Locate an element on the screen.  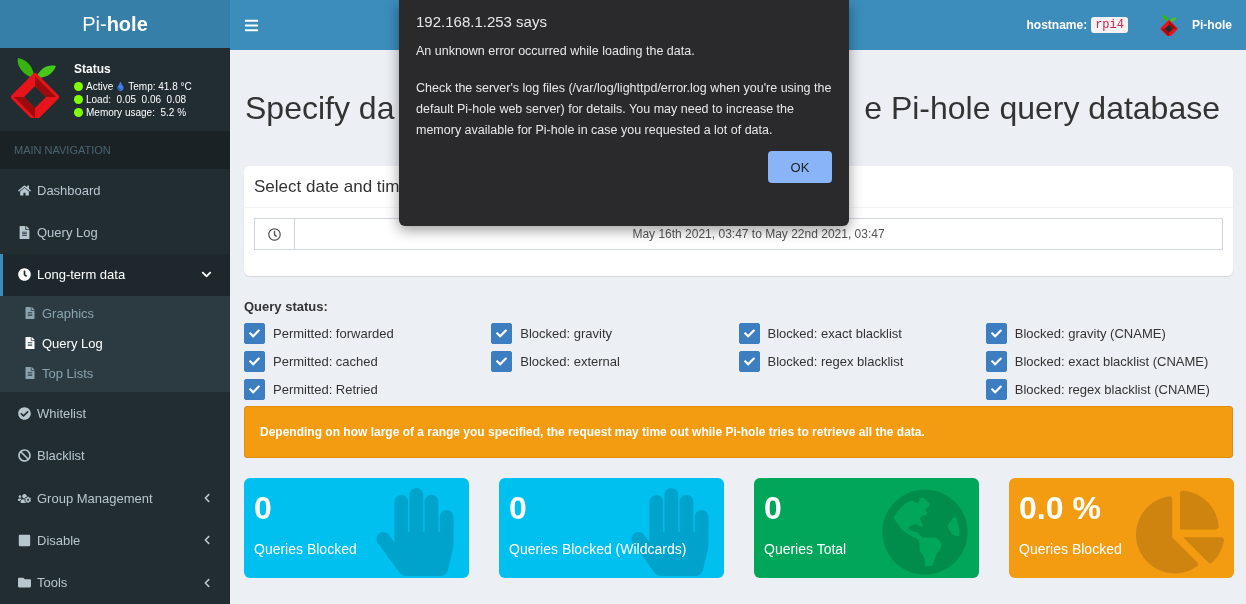
submenu-item: Query Log is located at coordinates (115, 343).